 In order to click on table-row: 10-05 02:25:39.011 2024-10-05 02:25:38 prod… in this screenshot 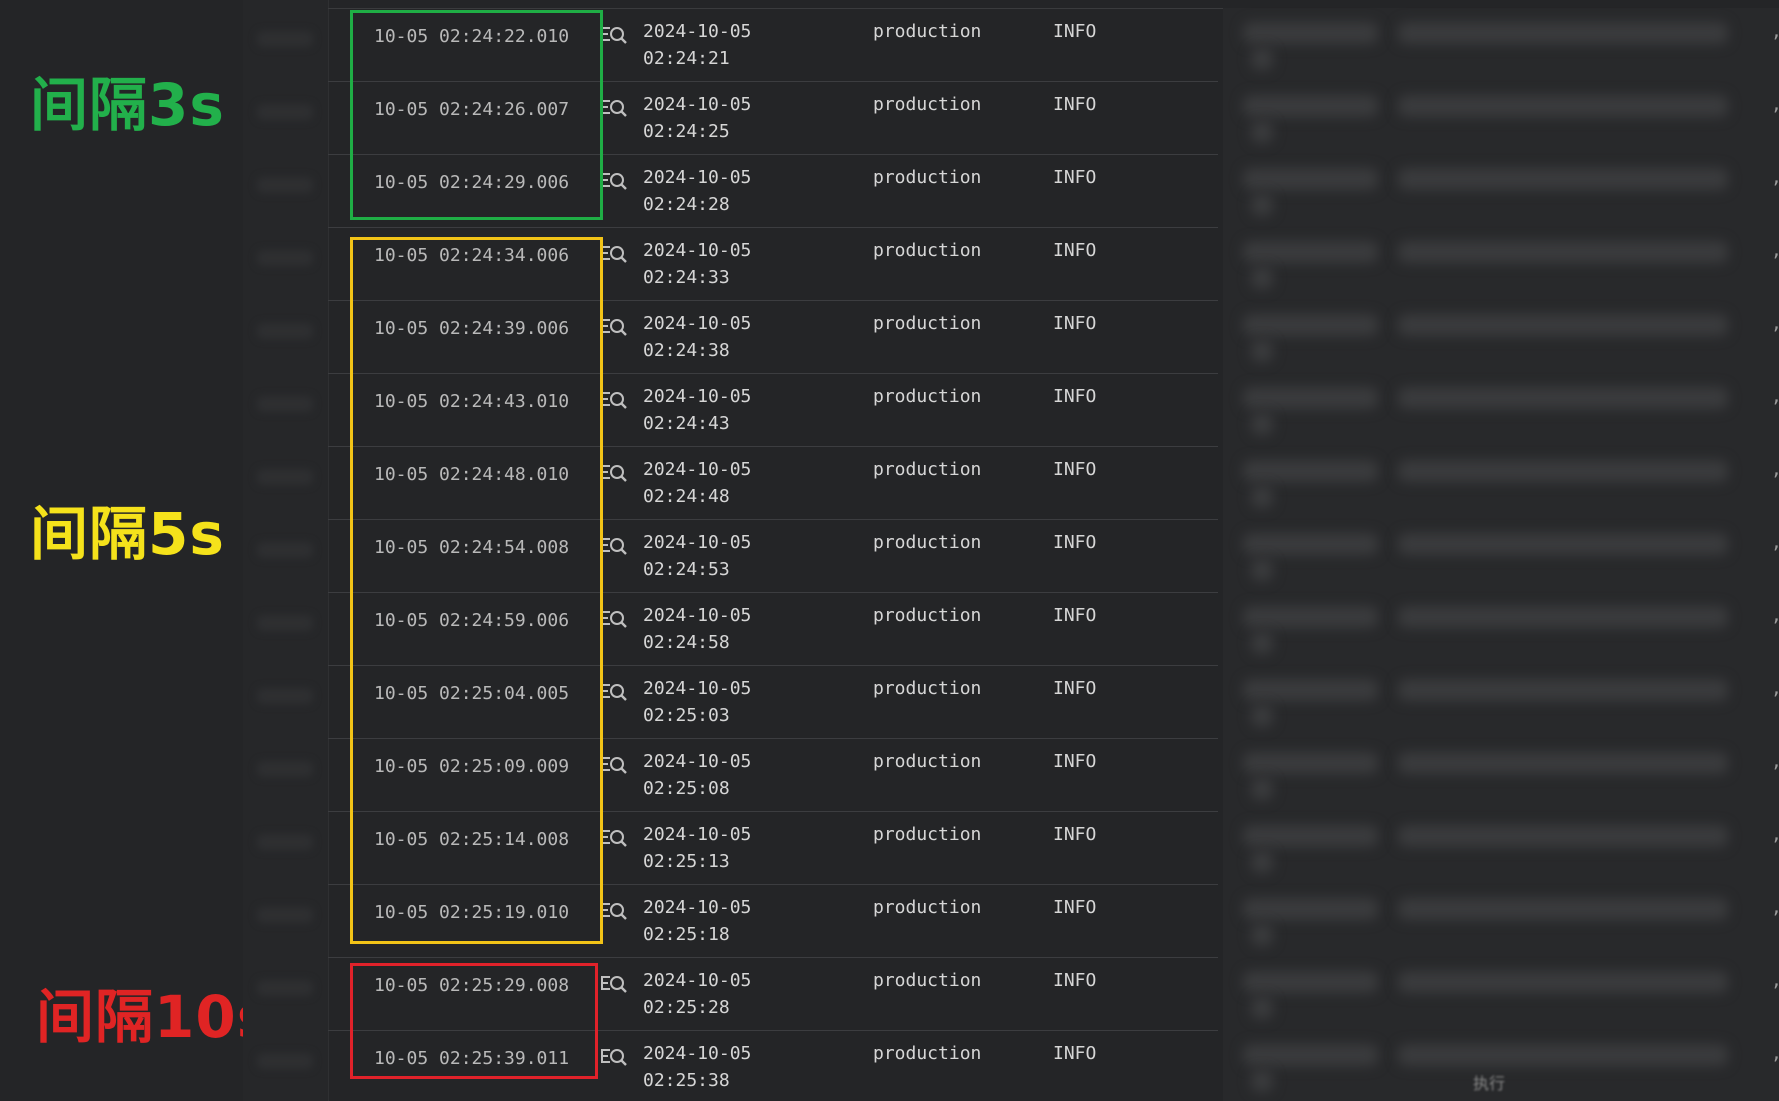, I will do `click(1053, 1066)`.